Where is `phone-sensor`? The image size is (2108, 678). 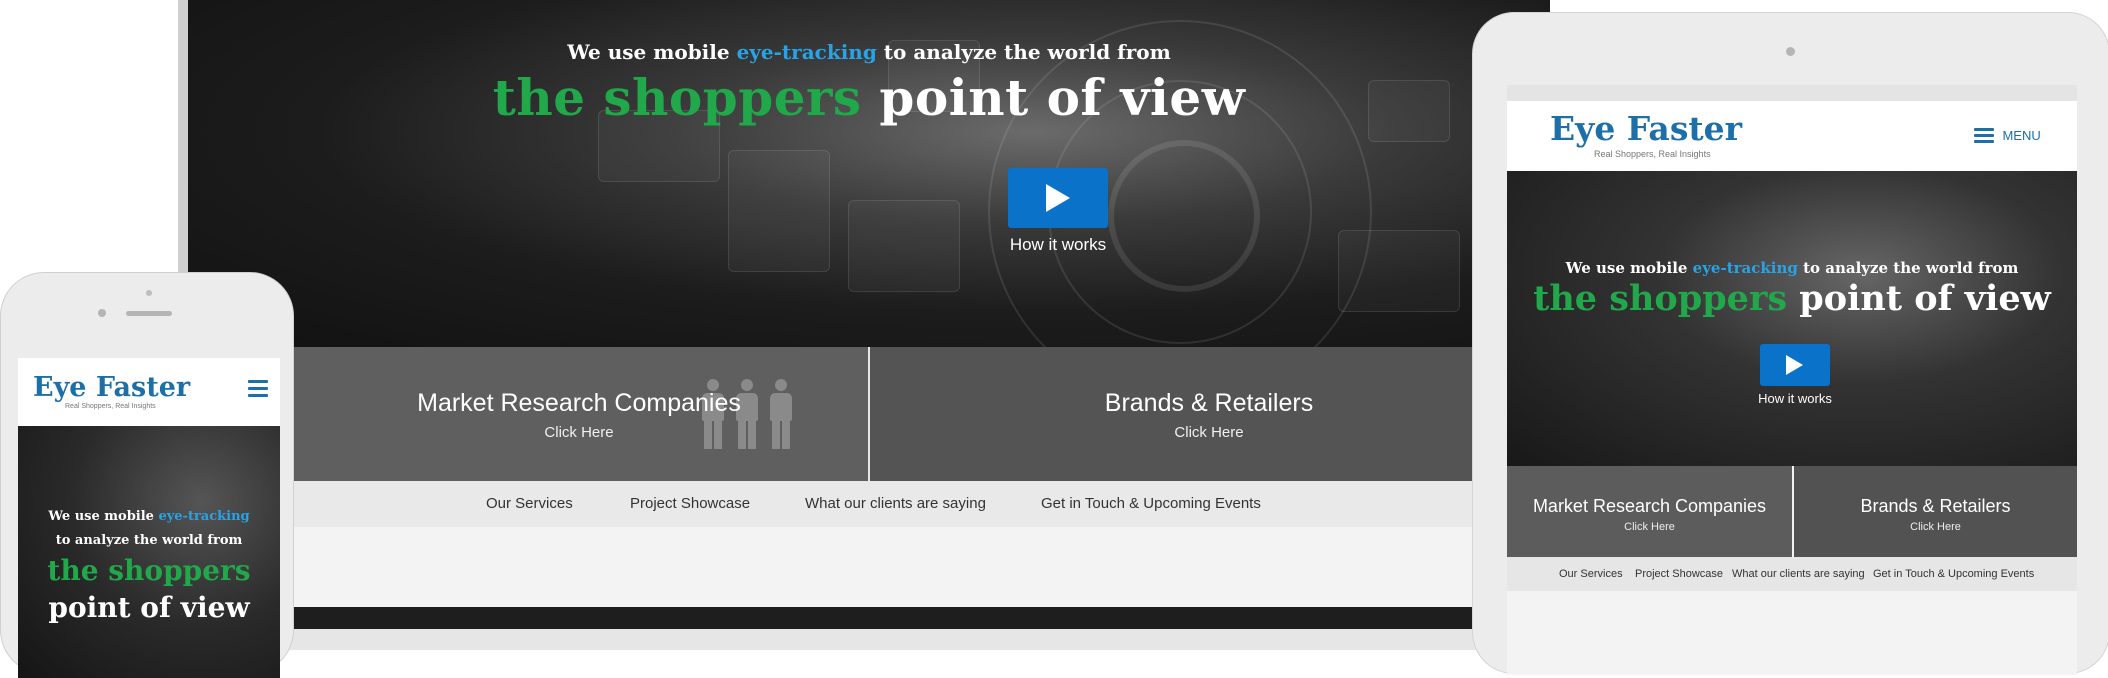 phone-sensor is located at coordinates (149, 293).